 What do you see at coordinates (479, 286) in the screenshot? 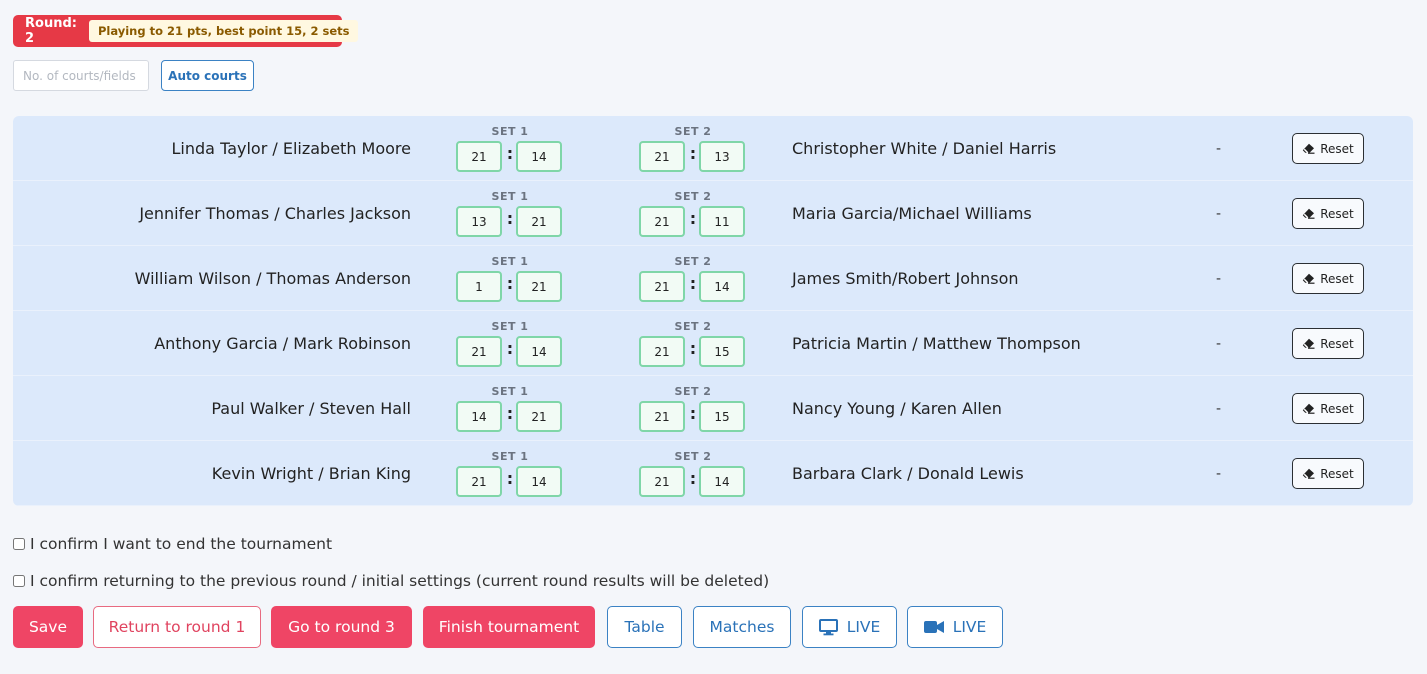
I see `set-1-score-a: 1` at bounding box center [479, 286].